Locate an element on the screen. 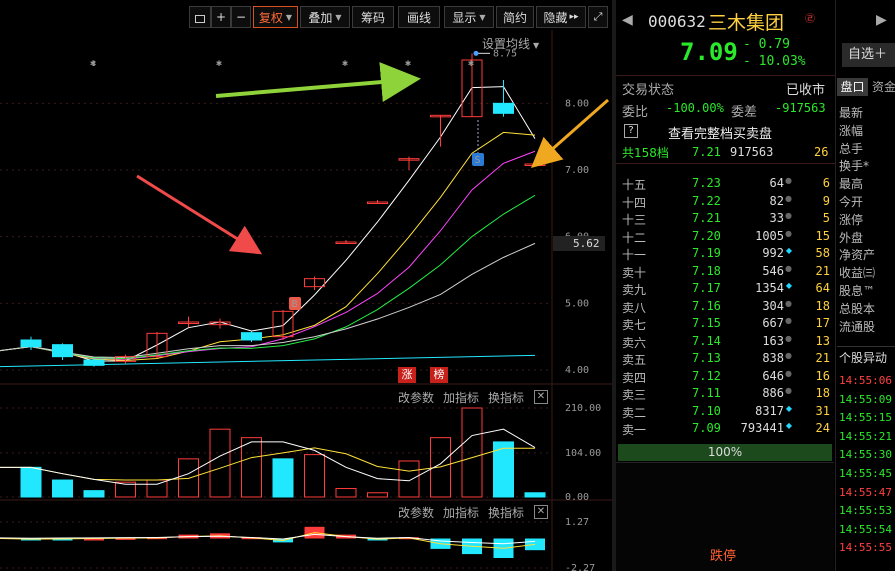  level-volume: 33 is located at coordinates (776, 218).